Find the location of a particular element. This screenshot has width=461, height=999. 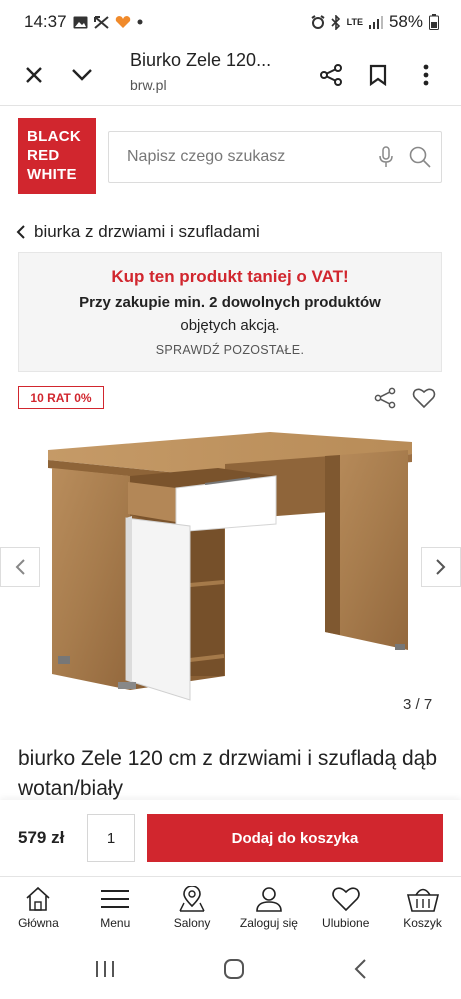

battery-icon is located at coordinates (434, 22).